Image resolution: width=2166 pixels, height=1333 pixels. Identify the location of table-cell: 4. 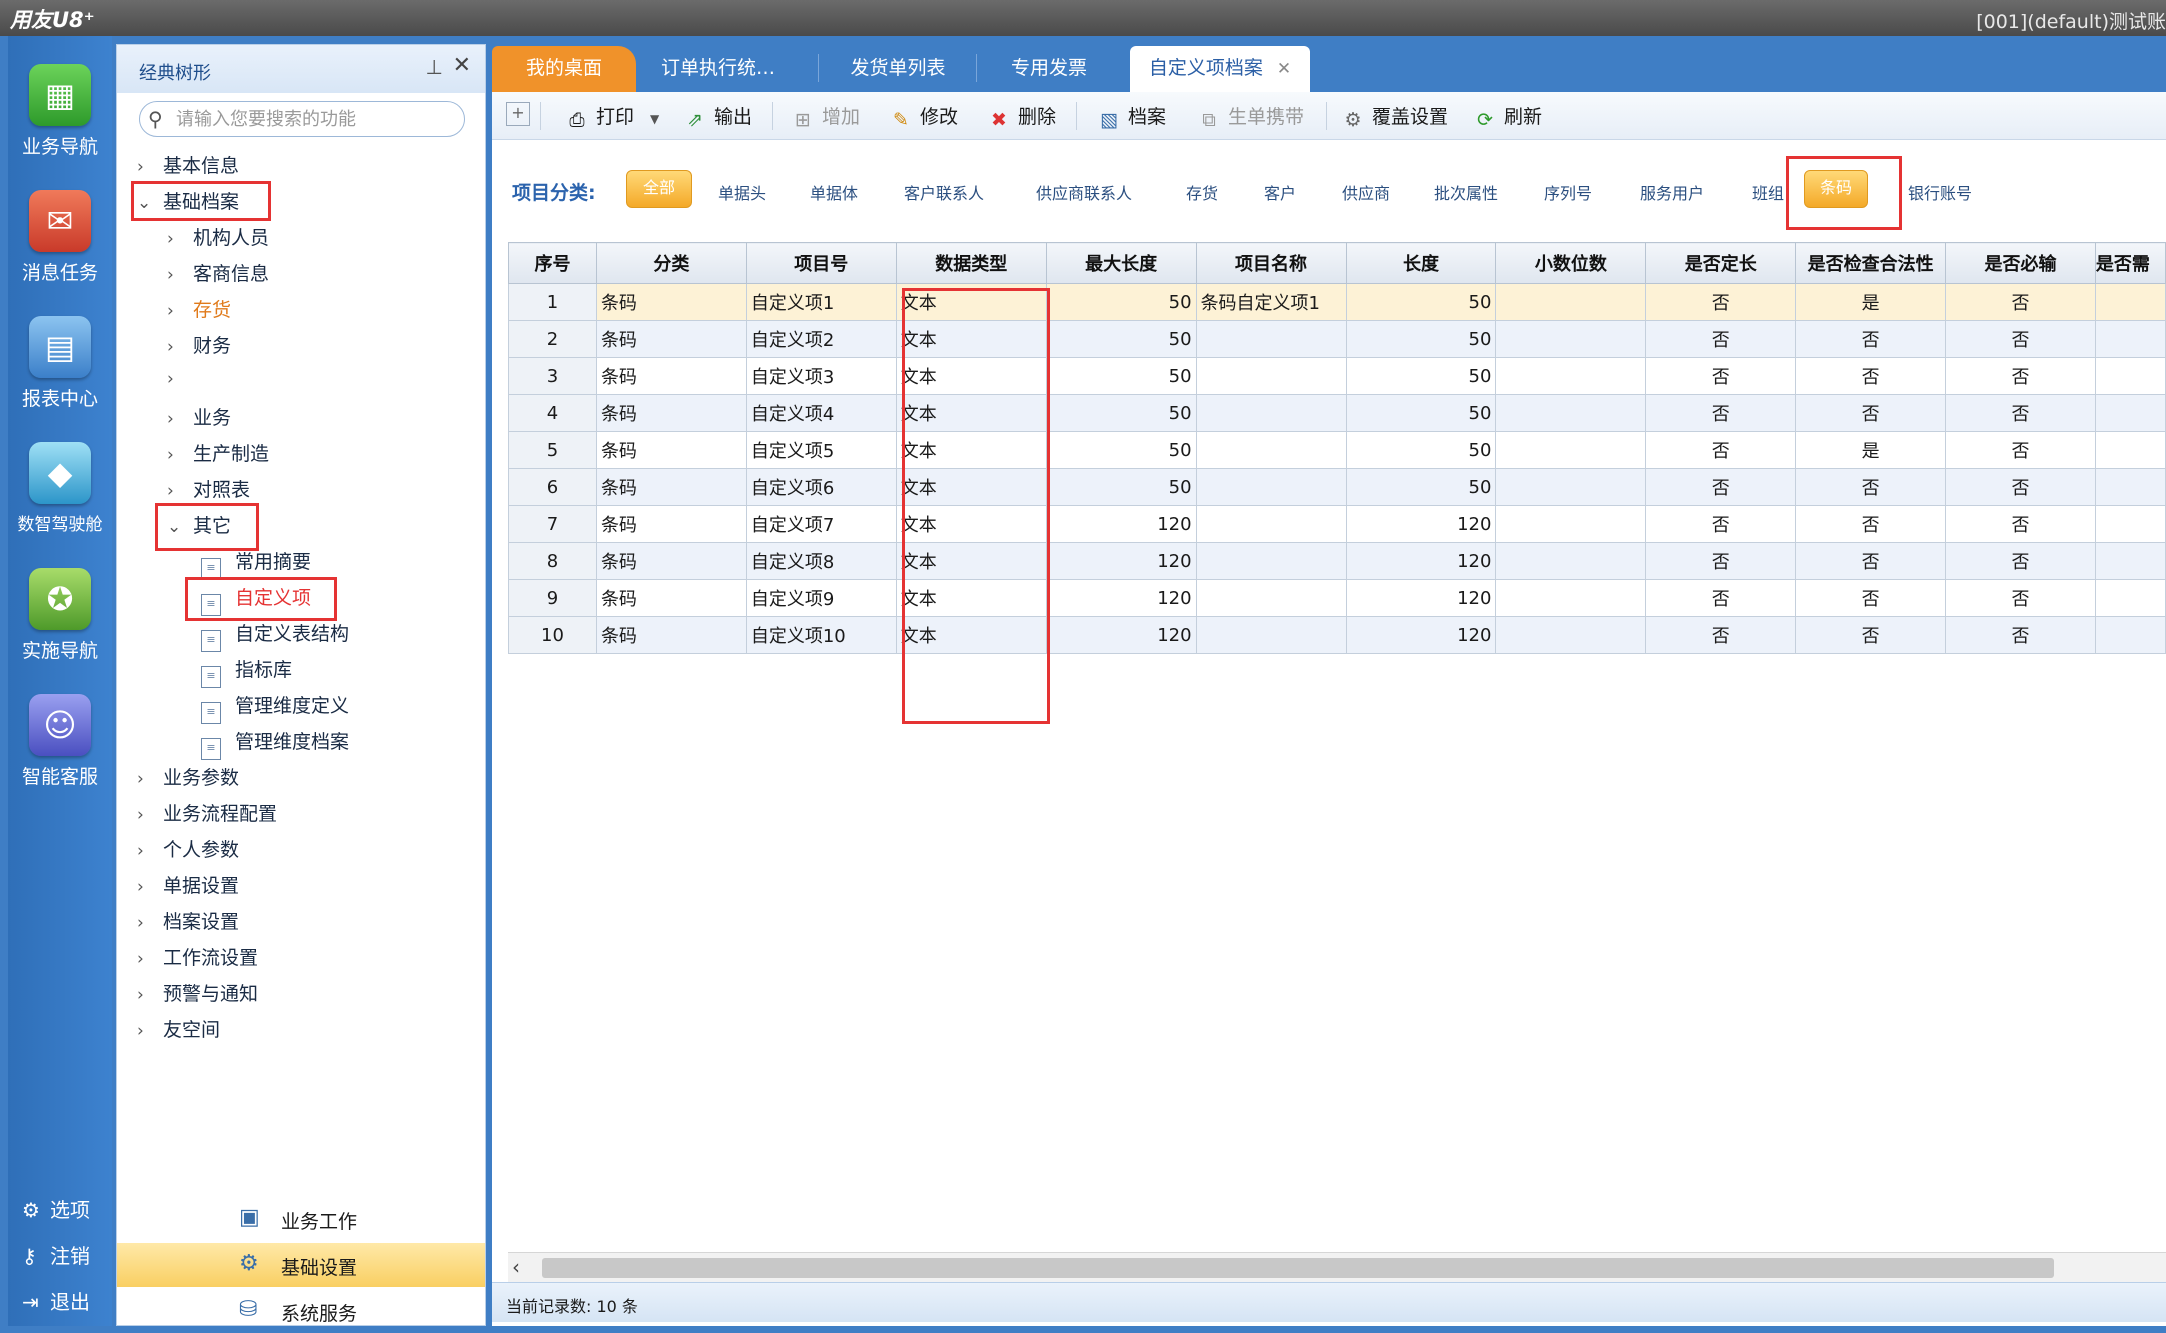
(552, 413).